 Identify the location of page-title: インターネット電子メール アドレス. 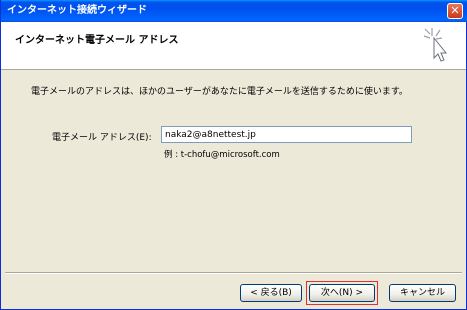
(97, 40).